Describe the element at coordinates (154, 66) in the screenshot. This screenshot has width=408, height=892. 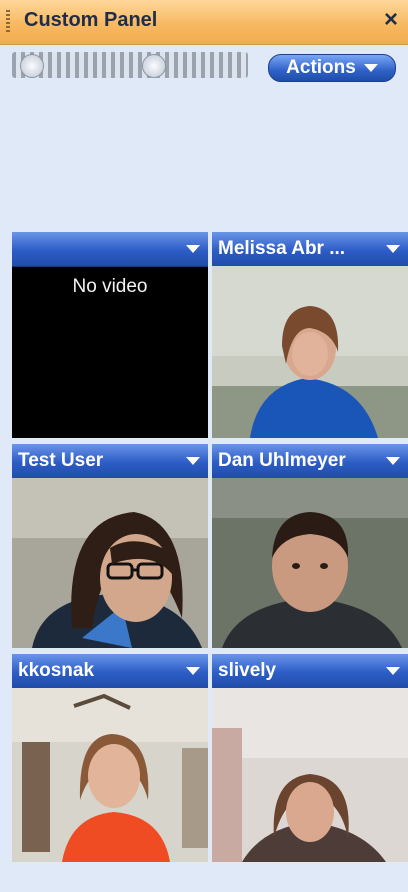
I see `camera-knob-icon` at that location.